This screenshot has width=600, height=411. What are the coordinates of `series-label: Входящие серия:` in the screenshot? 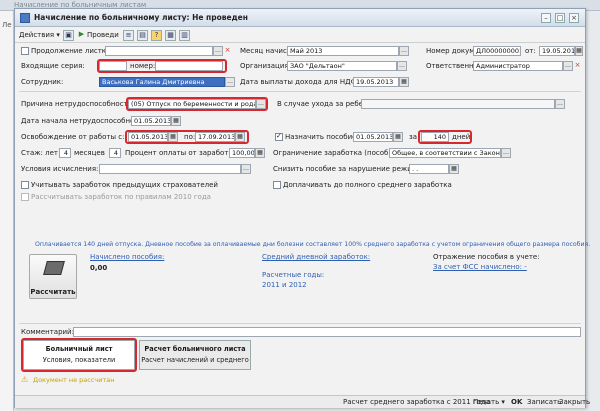 It's located at (53, 66).